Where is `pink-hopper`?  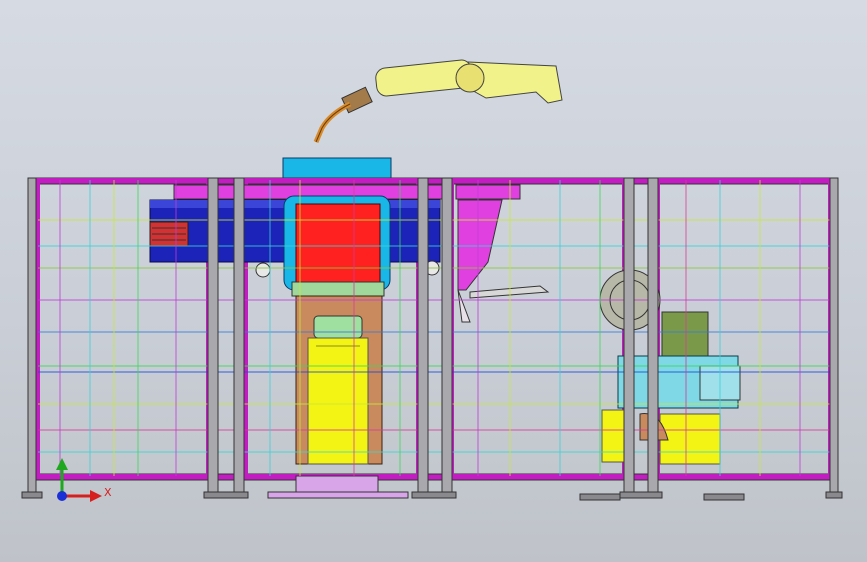 pink-hopper is located at coordinates (480, 245).